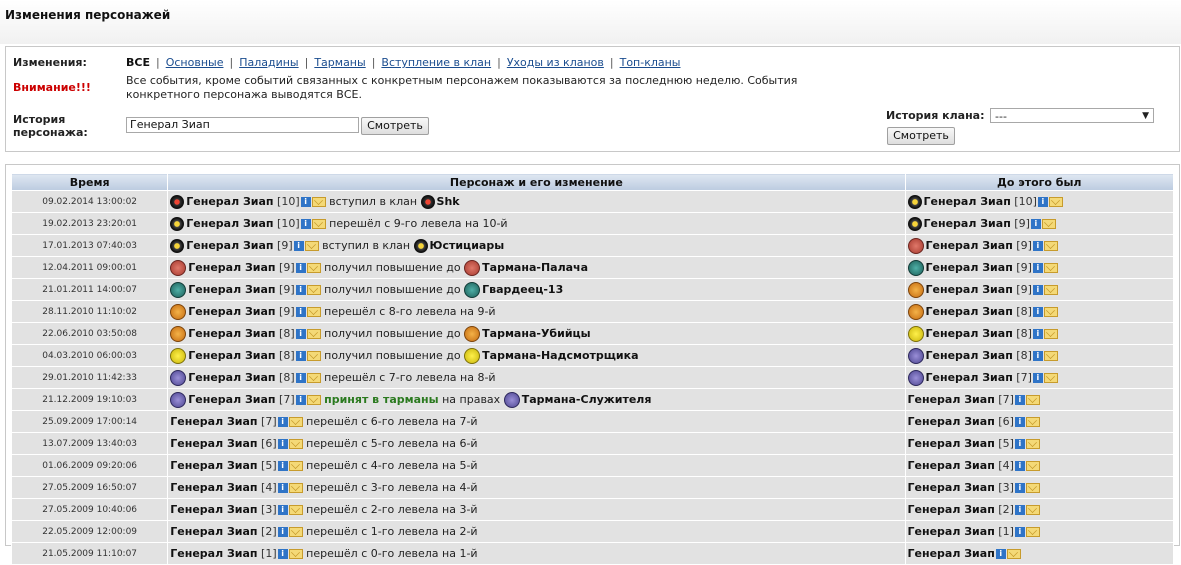 This screenshot has height=565, width=1181. Describe the element at coordinates (436, 62) in the screenshot. I see `filter-link-clan-join: Вступление в клан` at that location.